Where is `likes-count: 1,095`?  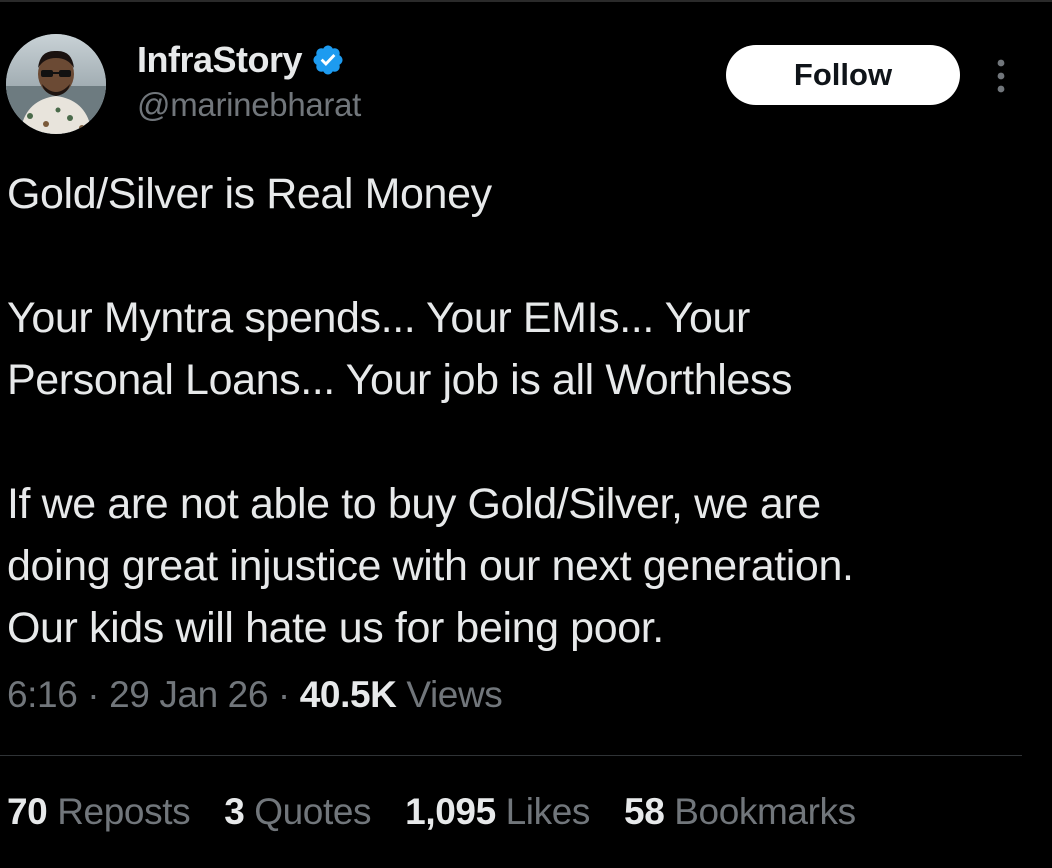
likes-count: 1,095 is located at coordinates (450, 811).